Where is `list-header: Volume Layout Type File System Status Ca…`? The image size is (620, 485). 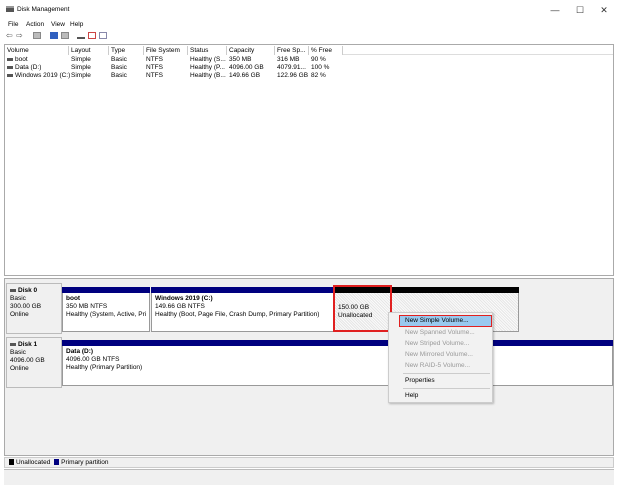 list-header: Volume Layout Type File System Status Ca… is located at coordinates (309, 50).